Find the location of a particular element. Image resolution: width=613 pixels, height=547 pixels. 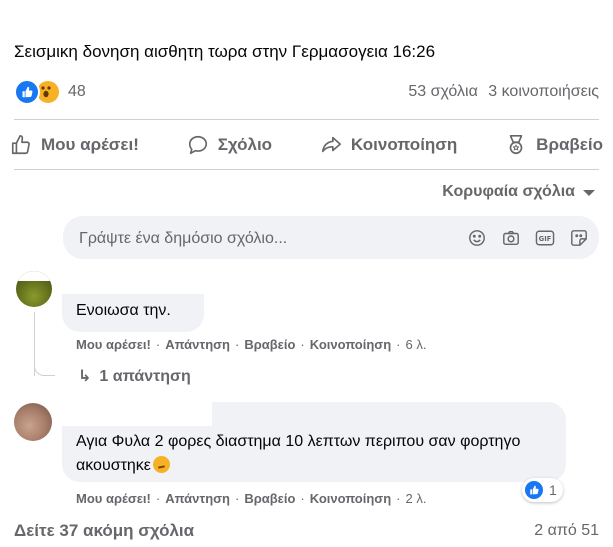

post-stats: 53 σχόλια 3 κοινοποιήσεις is located at coordinates (503, 92).